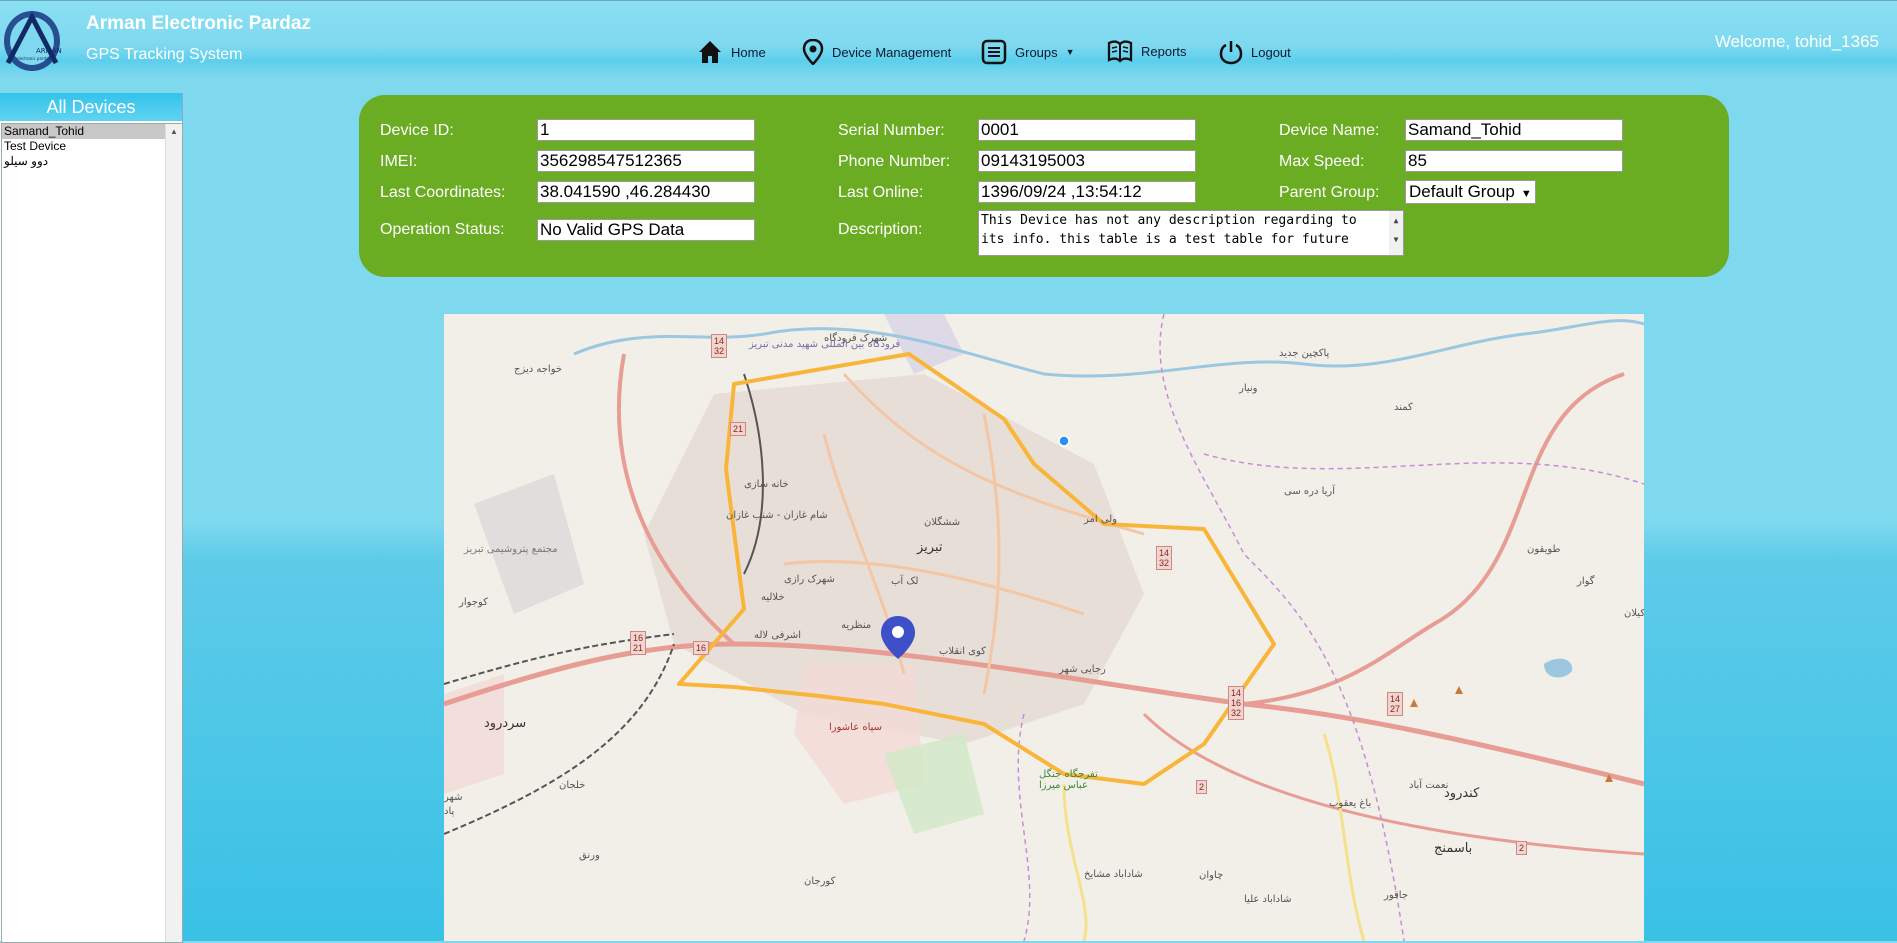  What do you see at coordinates (92, 161) in the screenshot?
I see `device-list-item: دوو سيلو` at bounding box center [92, 161].